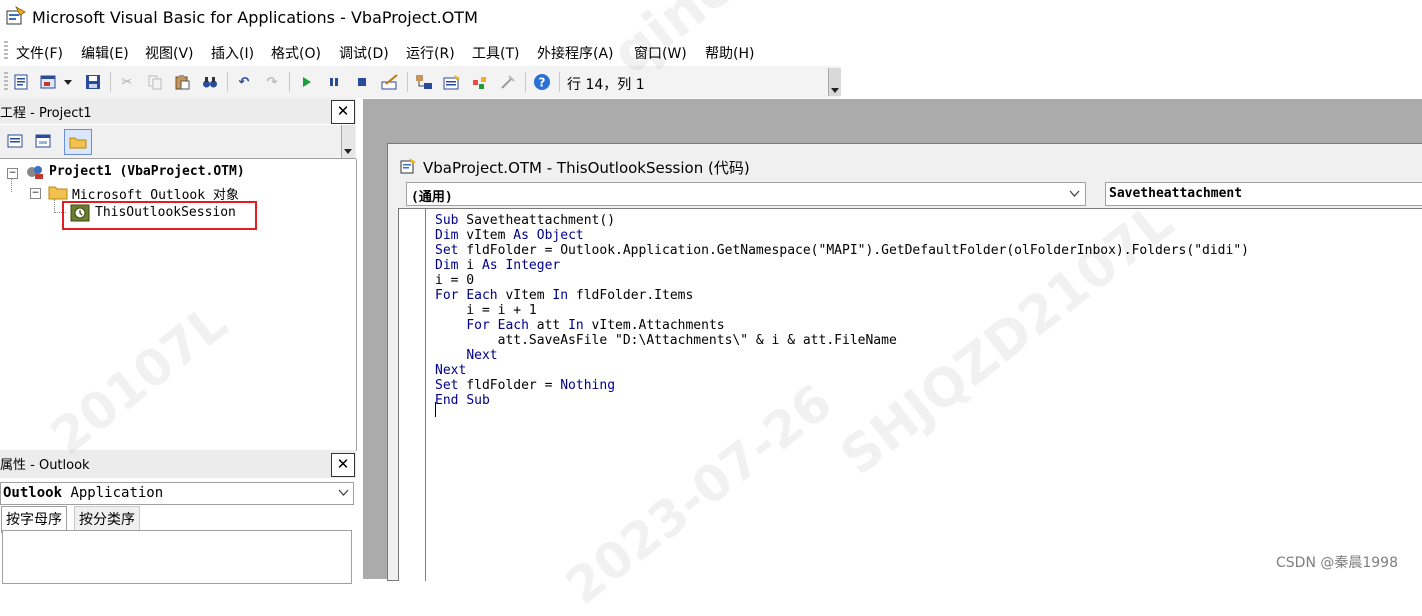 The width and height of the screenshot is (1422, 616). Describe the element at coordinates (452, 82) in the screenshot. I see `properties-icon` at that location.